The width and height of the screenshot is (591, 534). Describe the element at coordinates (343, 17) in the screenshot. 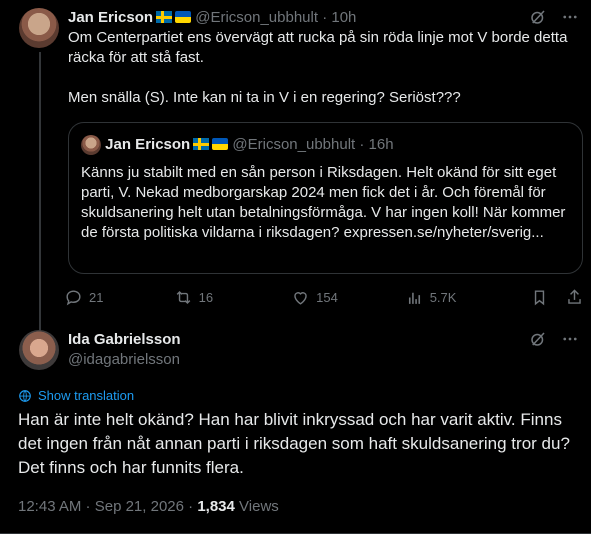

I see `tweet-time: 10h` at that location.